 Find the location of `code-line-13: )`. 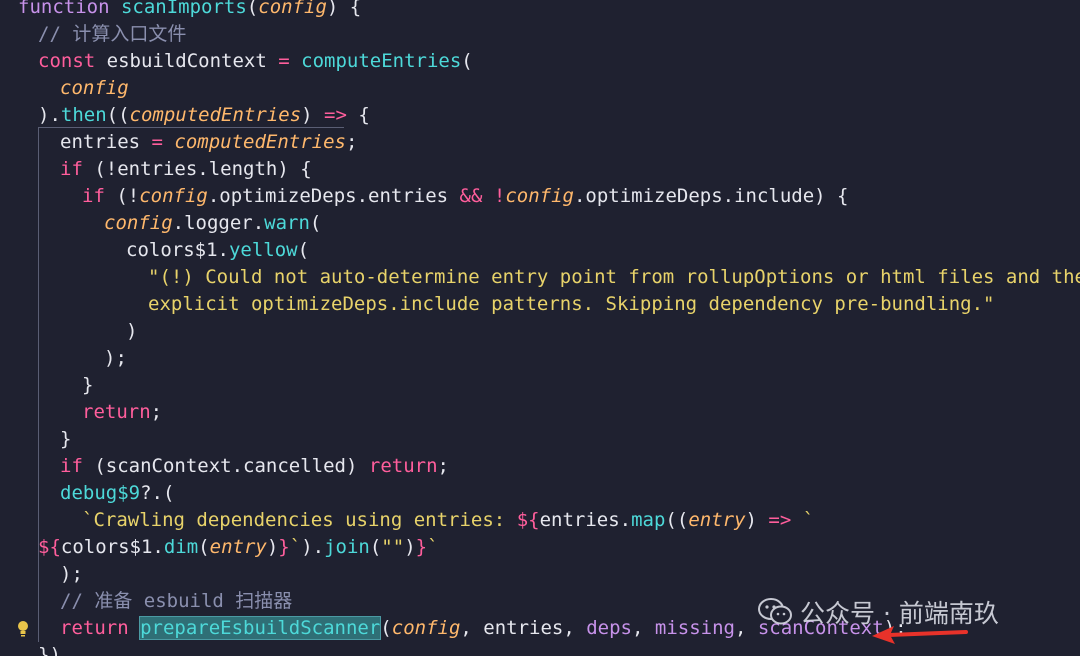

code-line-13: ) is located at coordinates (132, 331).